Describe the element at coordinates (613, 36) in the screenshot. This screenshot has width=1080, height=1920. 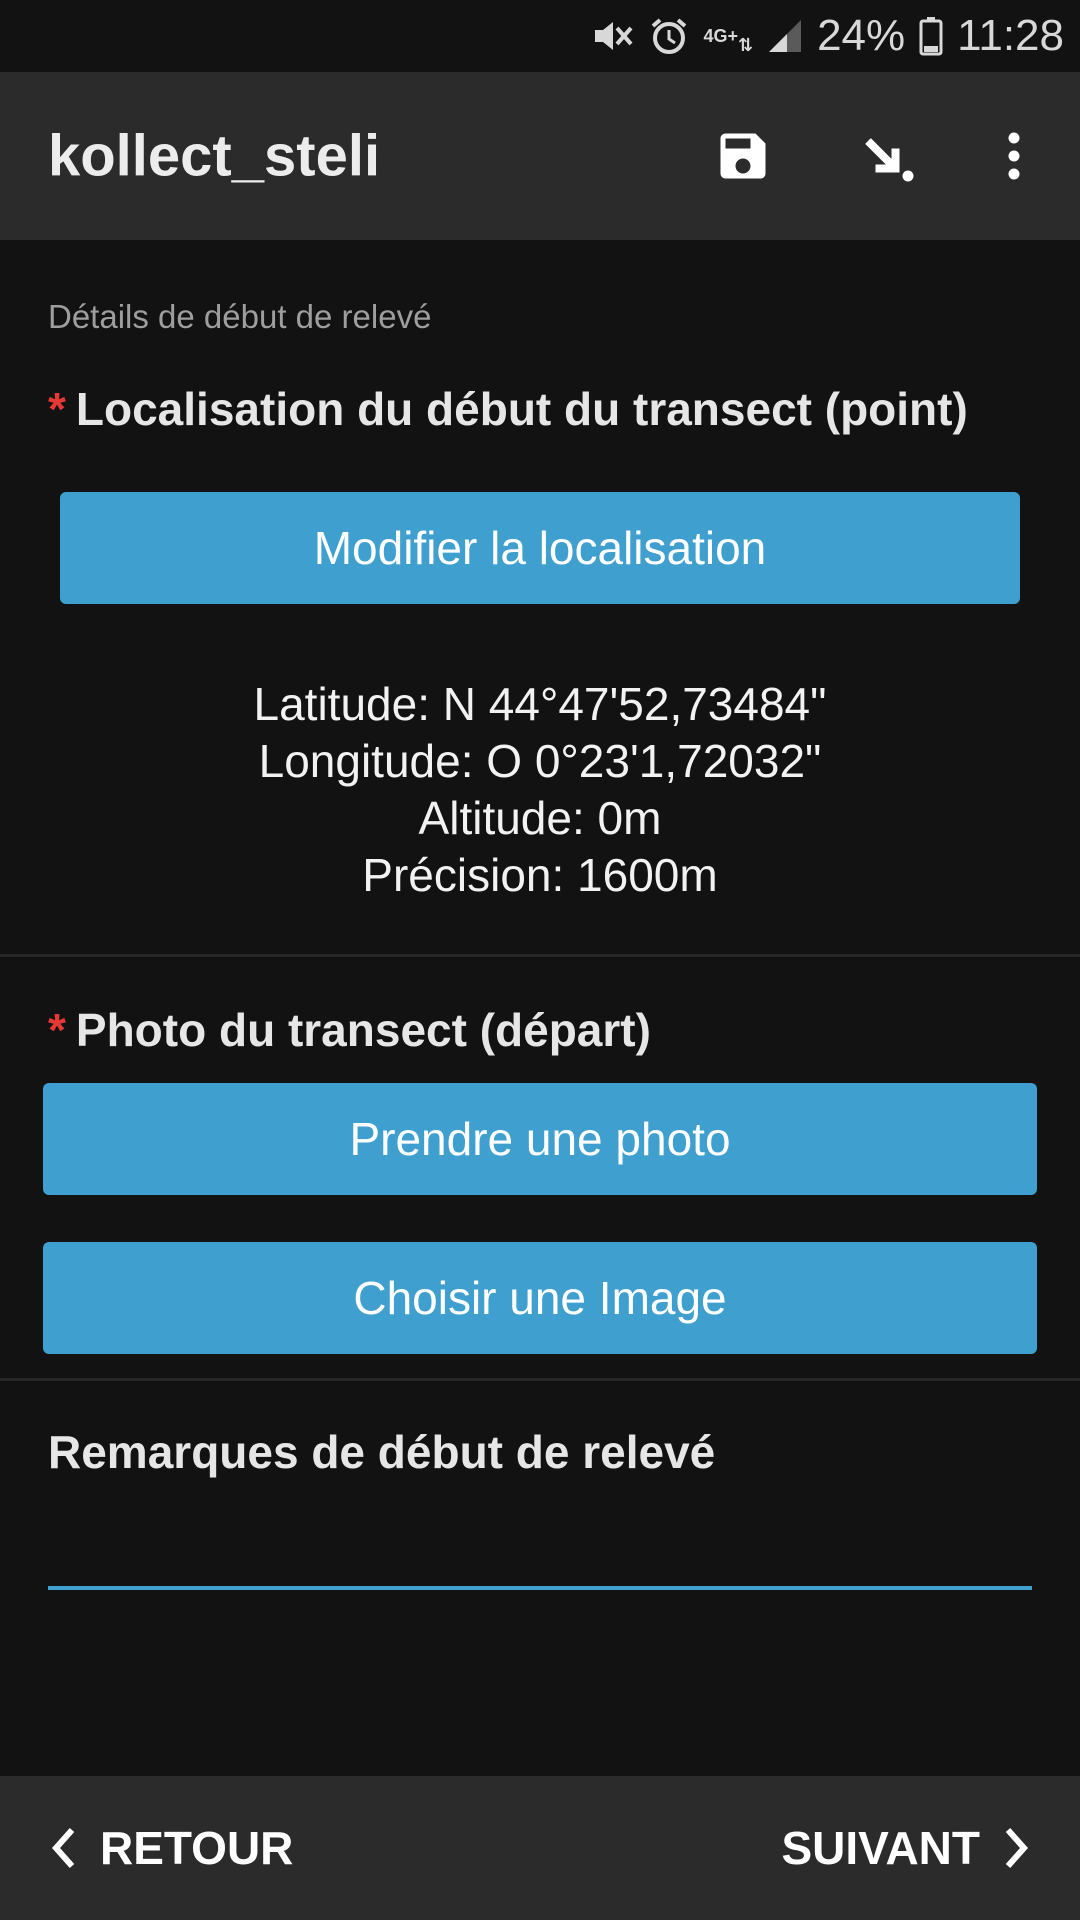
I see `mute-icon` at that location.